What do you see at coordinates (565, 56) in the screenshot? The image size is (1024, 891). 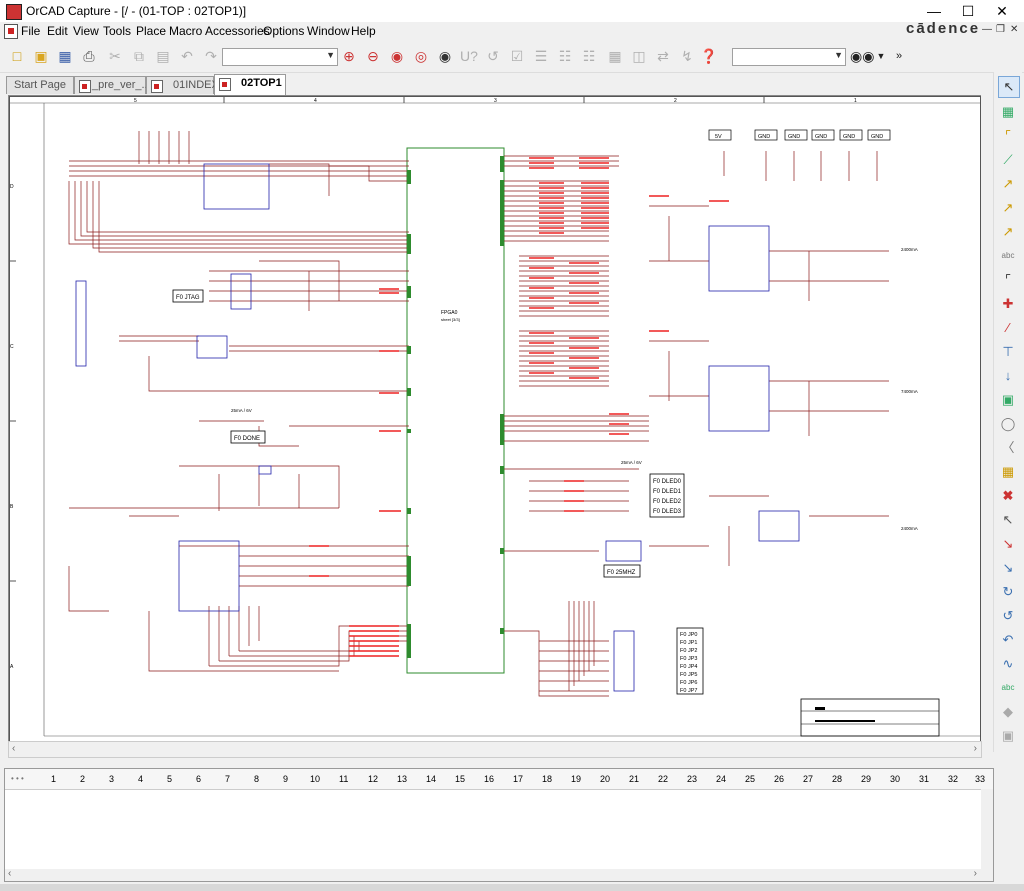 I see `cross-reference-icon: ☷` at bounding box center [565, 56].